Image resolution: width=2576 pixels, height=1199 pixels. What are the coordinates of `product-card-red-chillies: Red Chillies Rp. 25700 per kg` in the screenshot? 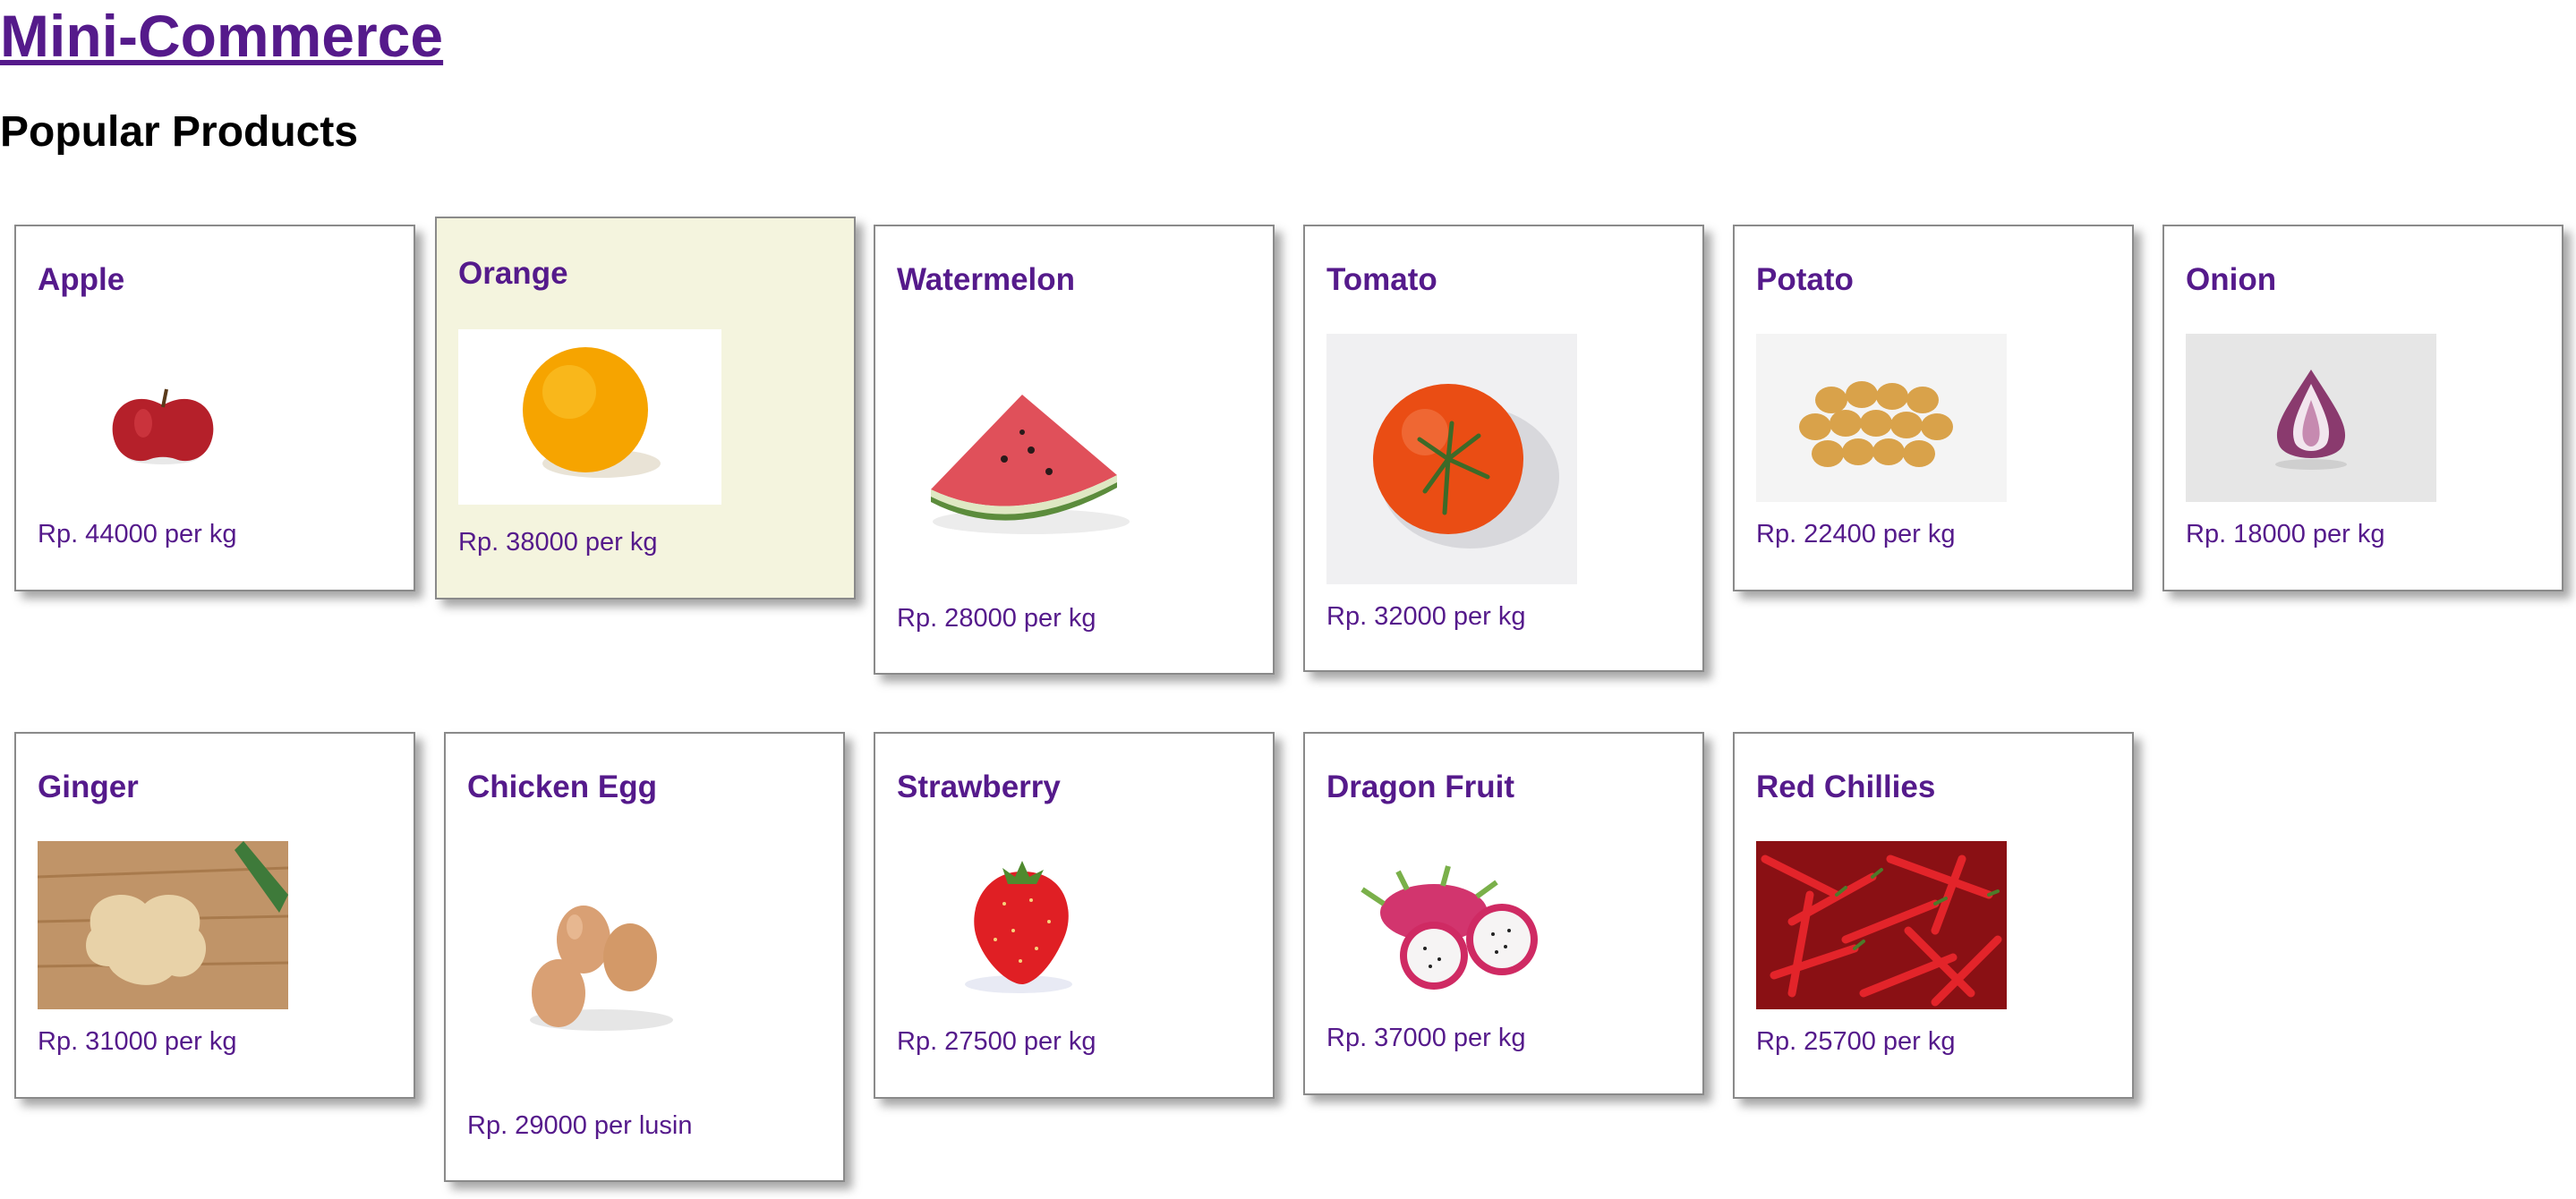 It's located at (1933, 915).